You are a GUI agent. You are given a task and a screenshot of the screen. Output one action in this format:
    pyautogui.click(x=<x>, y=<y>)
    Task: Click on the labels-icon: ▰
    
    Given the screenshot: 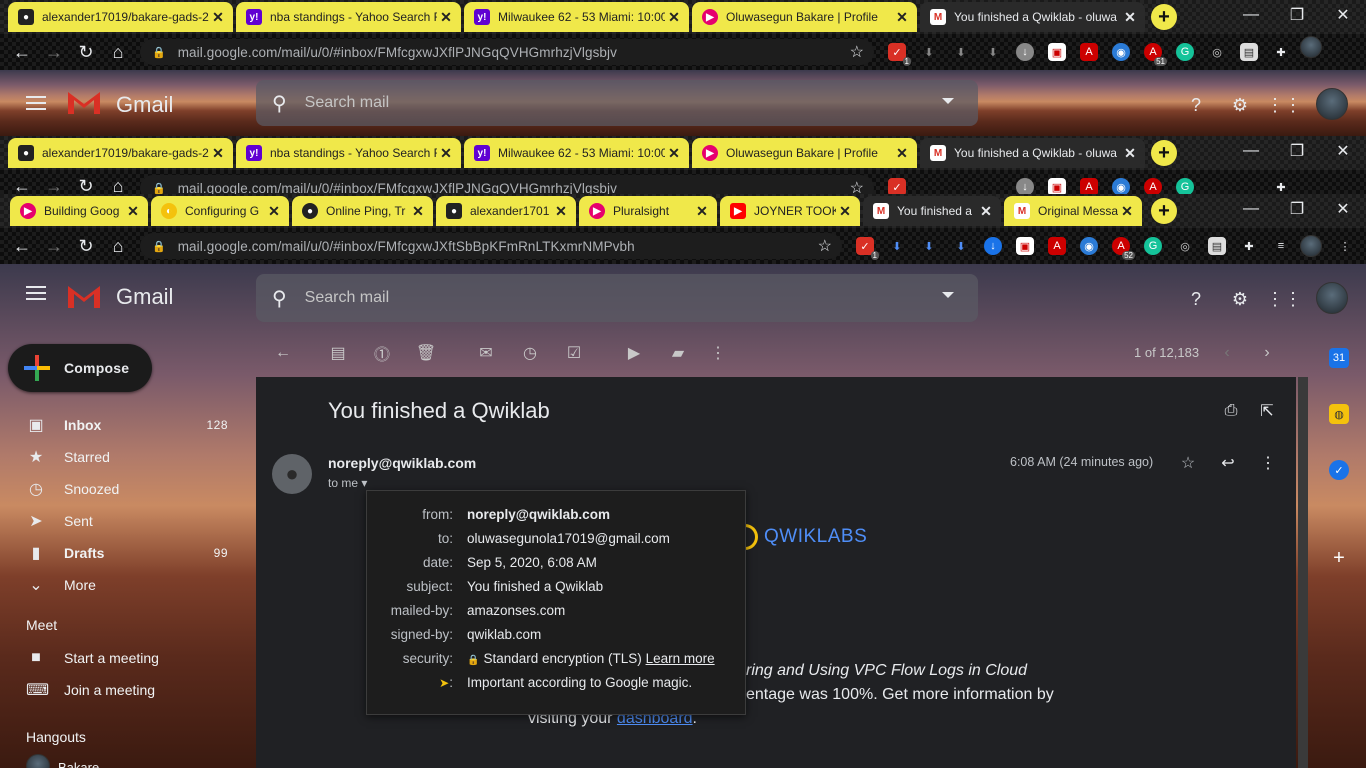 What is the action you would take?
    pyautogui.click(x=678, y=353)
    